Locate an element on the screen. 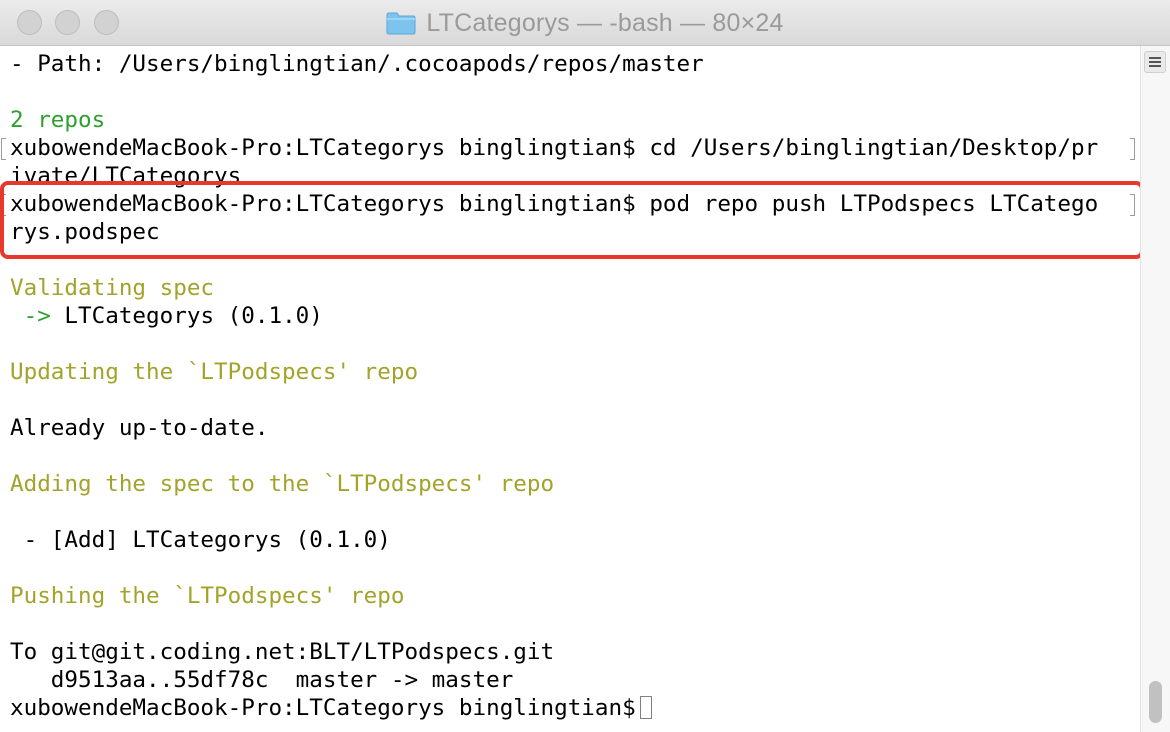 This screenshot has width=1170, height=732. output-line: Pushing the `LTPodspecs' repo is located at coordinates (207, 596).